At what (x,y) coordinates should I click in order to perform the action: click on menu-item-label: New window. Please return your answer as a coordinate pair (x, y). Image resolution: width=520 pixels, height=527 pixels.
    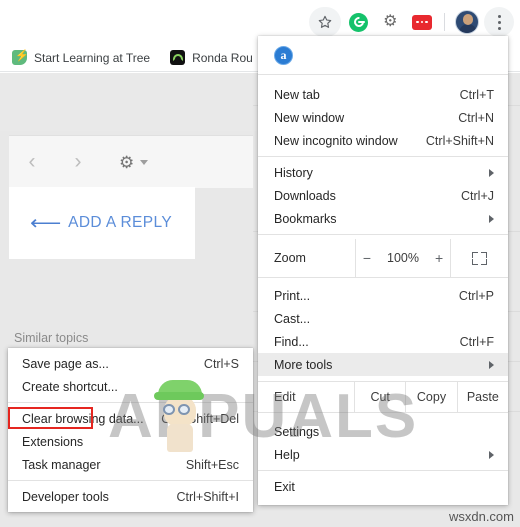
    Looking at the image, I should click on (309, 117).